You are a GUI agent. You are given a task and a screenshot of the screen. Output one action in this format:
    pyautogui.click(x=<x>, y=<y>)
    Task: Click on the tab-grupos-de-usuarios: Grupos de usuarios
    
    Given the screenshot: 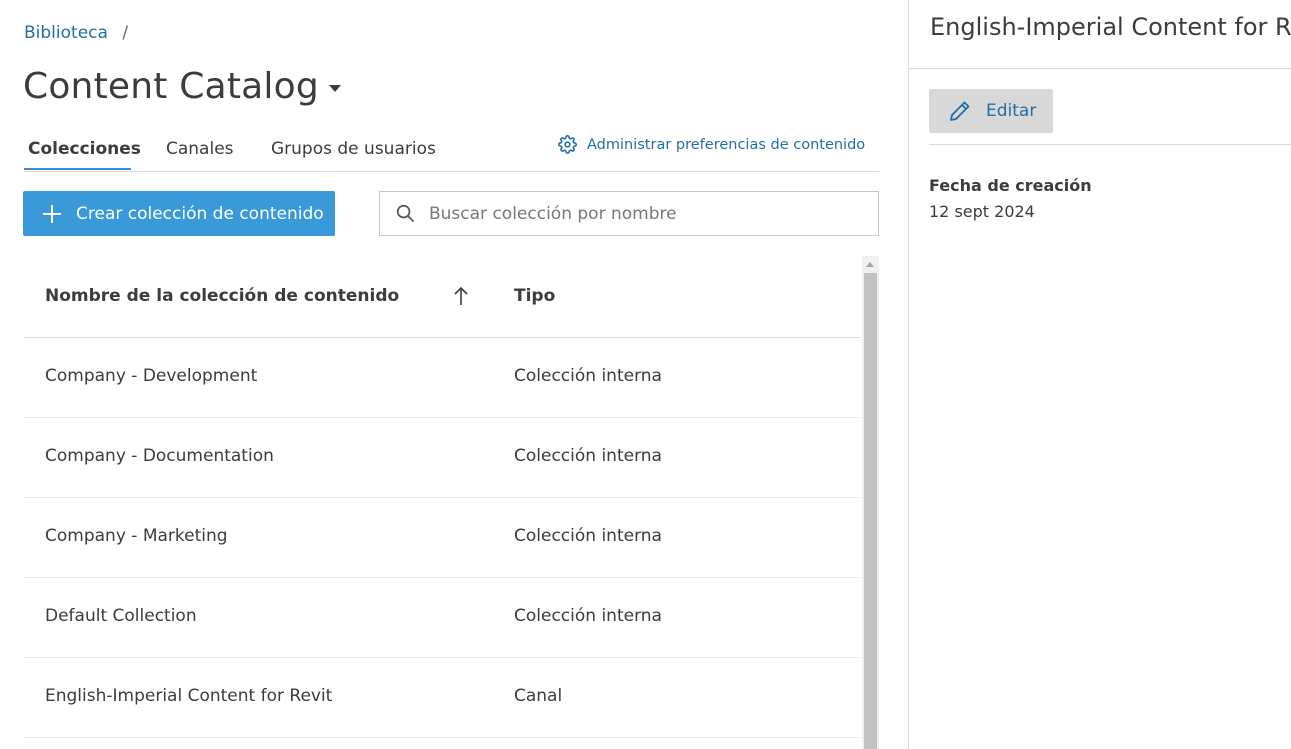 What is the action you would take?
    pyautogui.click(x=353, y=149)
    